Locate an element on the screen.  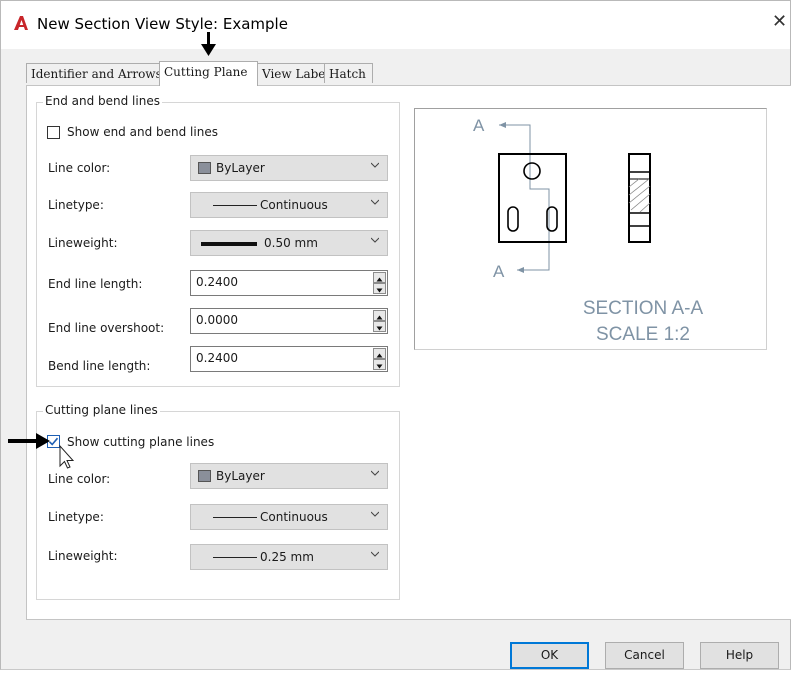
end-line-overshoot-label: End line overshoot: is located at coordinates (106, 328).